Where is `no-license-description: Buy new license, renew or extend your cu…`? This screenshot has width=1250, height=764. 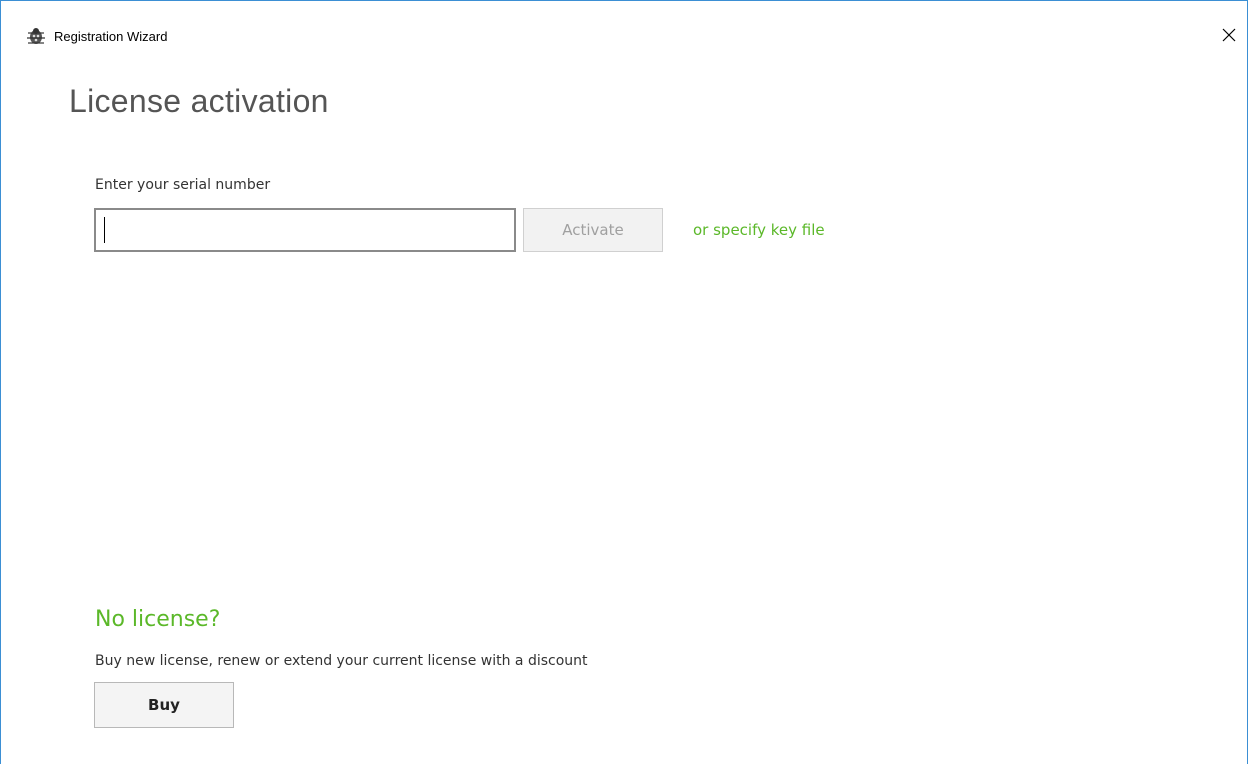
no-license-description: Buy new license, renew or extend your cu… is located at coordinates (341, 661).